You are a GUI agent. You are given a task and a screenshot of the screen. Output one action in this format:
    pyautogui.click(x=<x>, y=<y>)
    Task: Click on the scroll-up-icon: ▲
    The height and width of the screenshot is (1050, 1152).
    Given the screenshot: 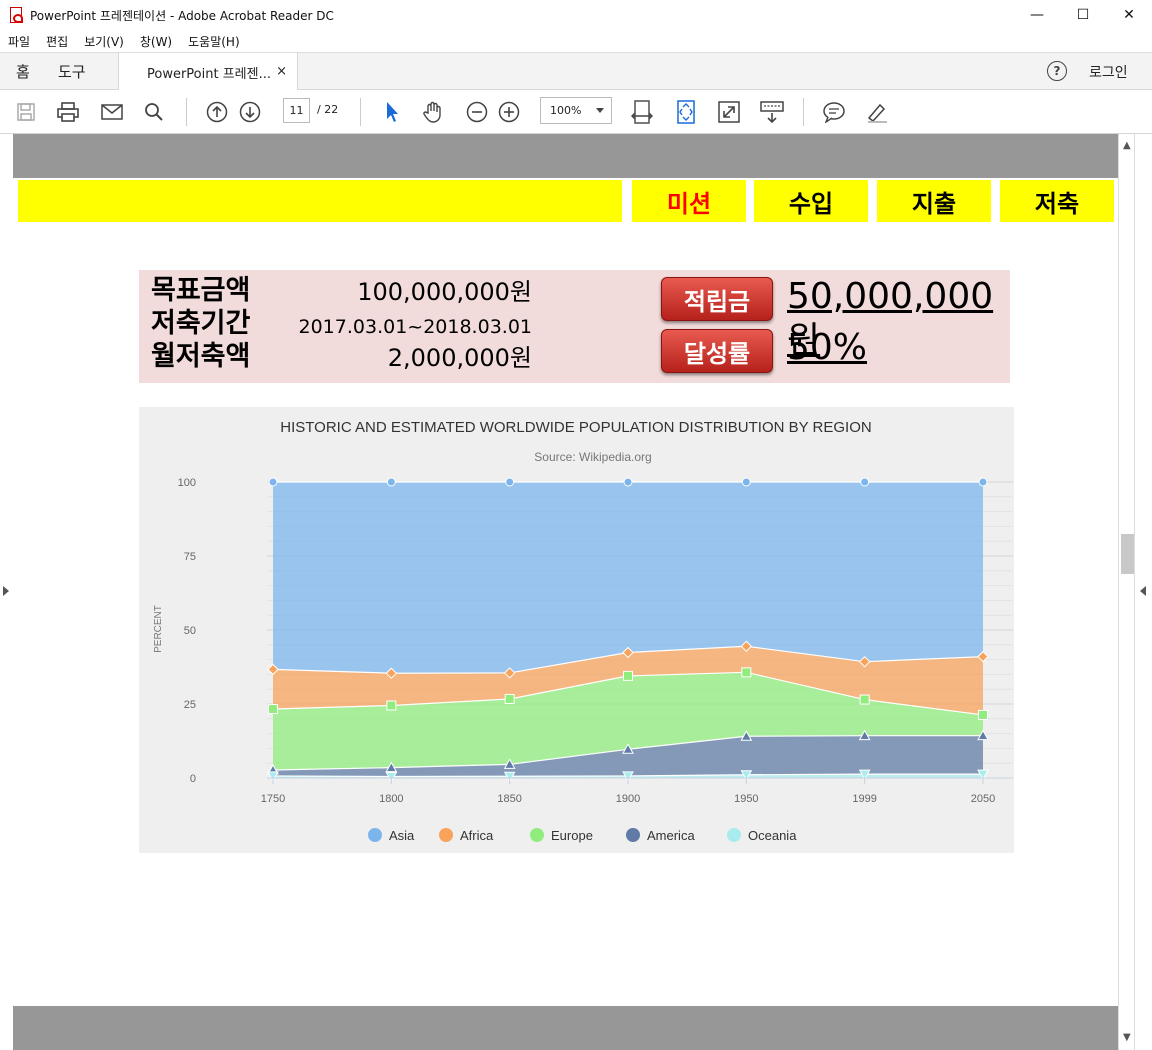 What is the action you would take?
    pyautogui.click(x=1127, y=145)
    